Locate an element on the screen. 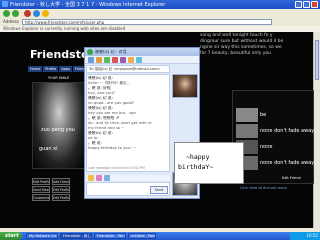 Image resolution: width=320 pixels, height=240 pixels. messenger-icon is located at coordinates (90, 52).